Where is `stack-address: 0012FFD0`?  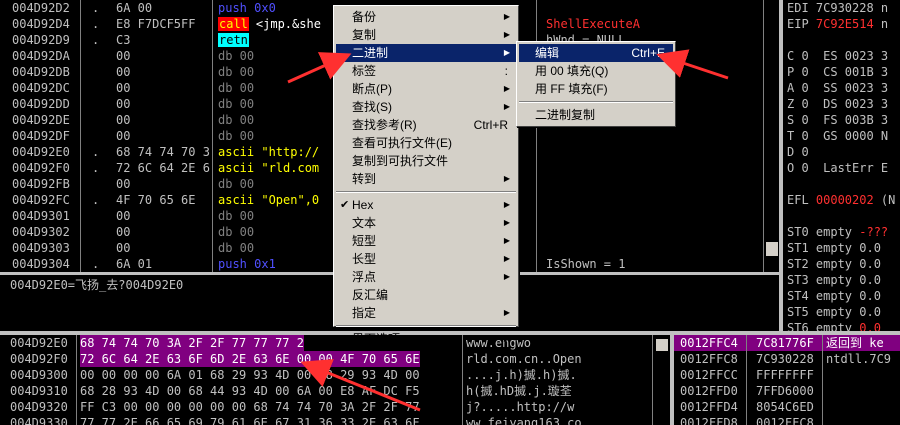 stack-address: 0012FFD0 is located at coordinates (709, 391).